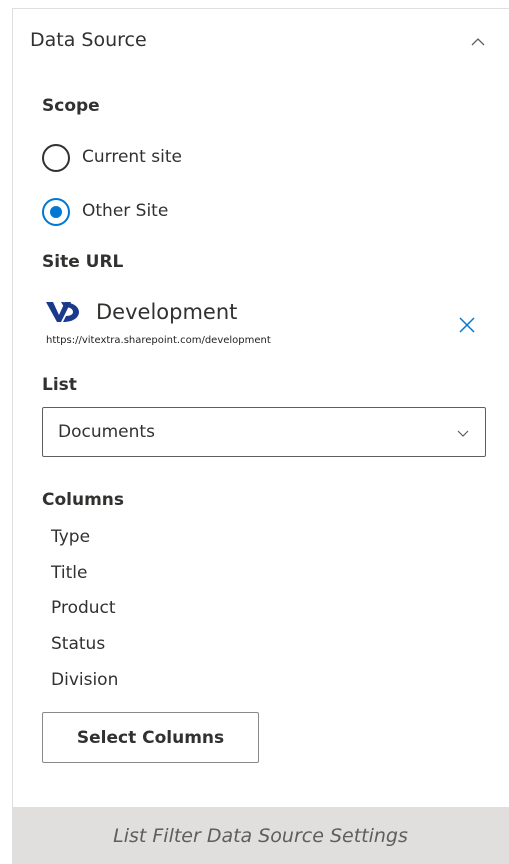 The image size is (509, 864). Describe the element at coordinates (478, 42) in the screenshot. I see `chevron-up-icon` at that location.